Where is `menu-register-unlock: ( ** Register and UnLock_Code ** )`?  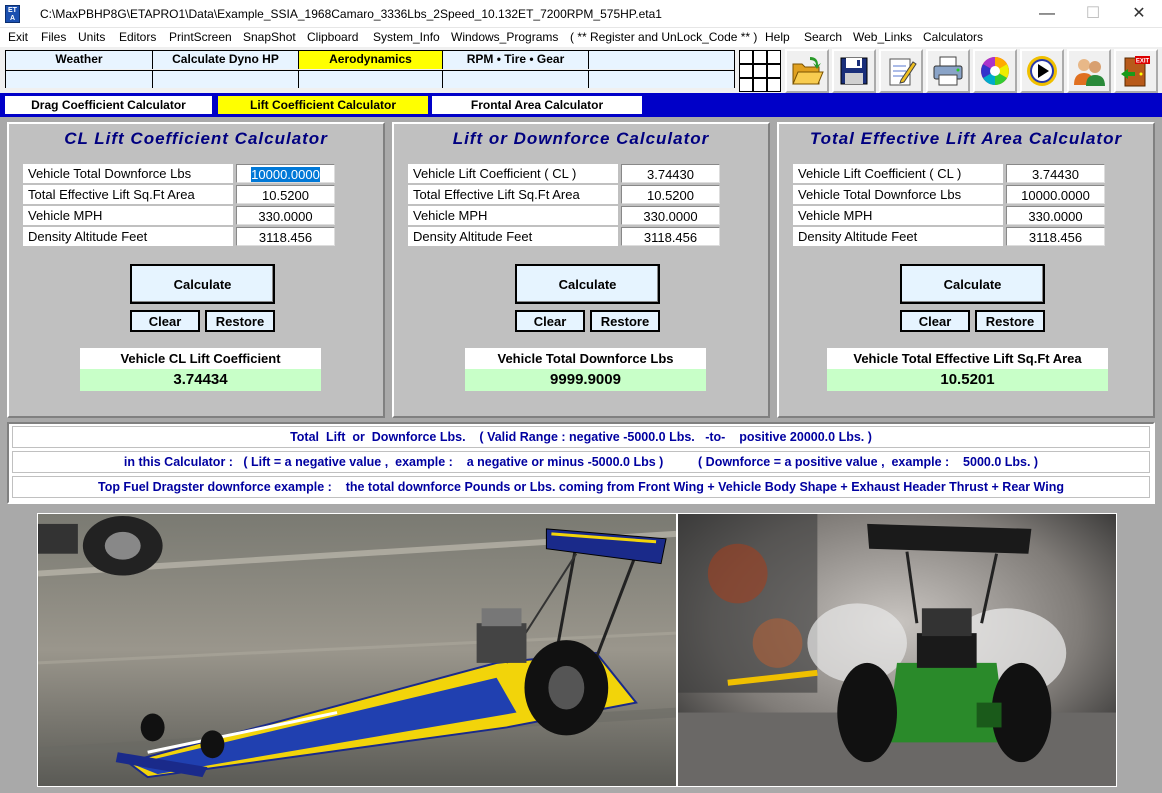
menu-register-unlock: ( ** Register and UnLock_Code ** ) is located at coordinates (663, 37).